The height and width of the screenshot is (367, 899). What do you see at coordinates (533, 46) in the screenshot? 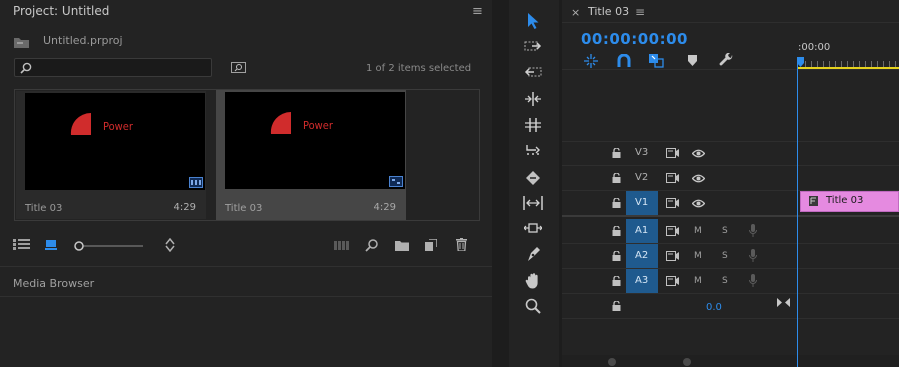
I see `track-select-forward-icon` at bounding box center [533, 46].